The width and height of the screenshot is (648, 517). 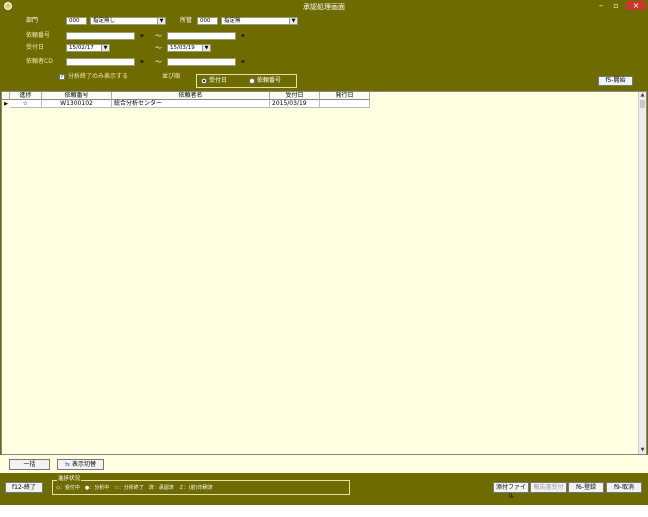 What do you see at coordinates (218, 80) in the screenshot?
I see `sort-option-uketsuke: 受付日` at bounding box center [218, 80].